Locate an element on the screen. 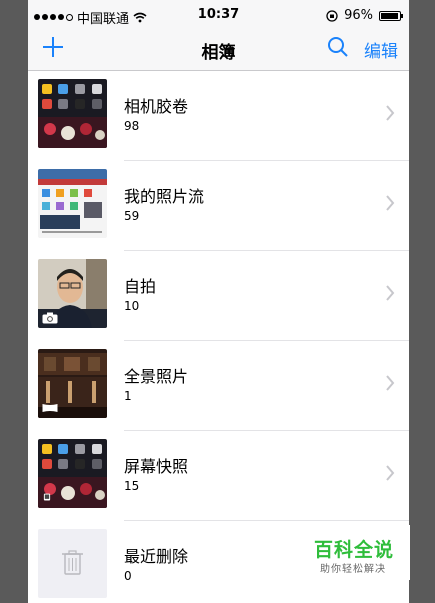 The height and width of the screenshot is (603, 435). page-title: 相簿 is located at coordinates (218, 53).